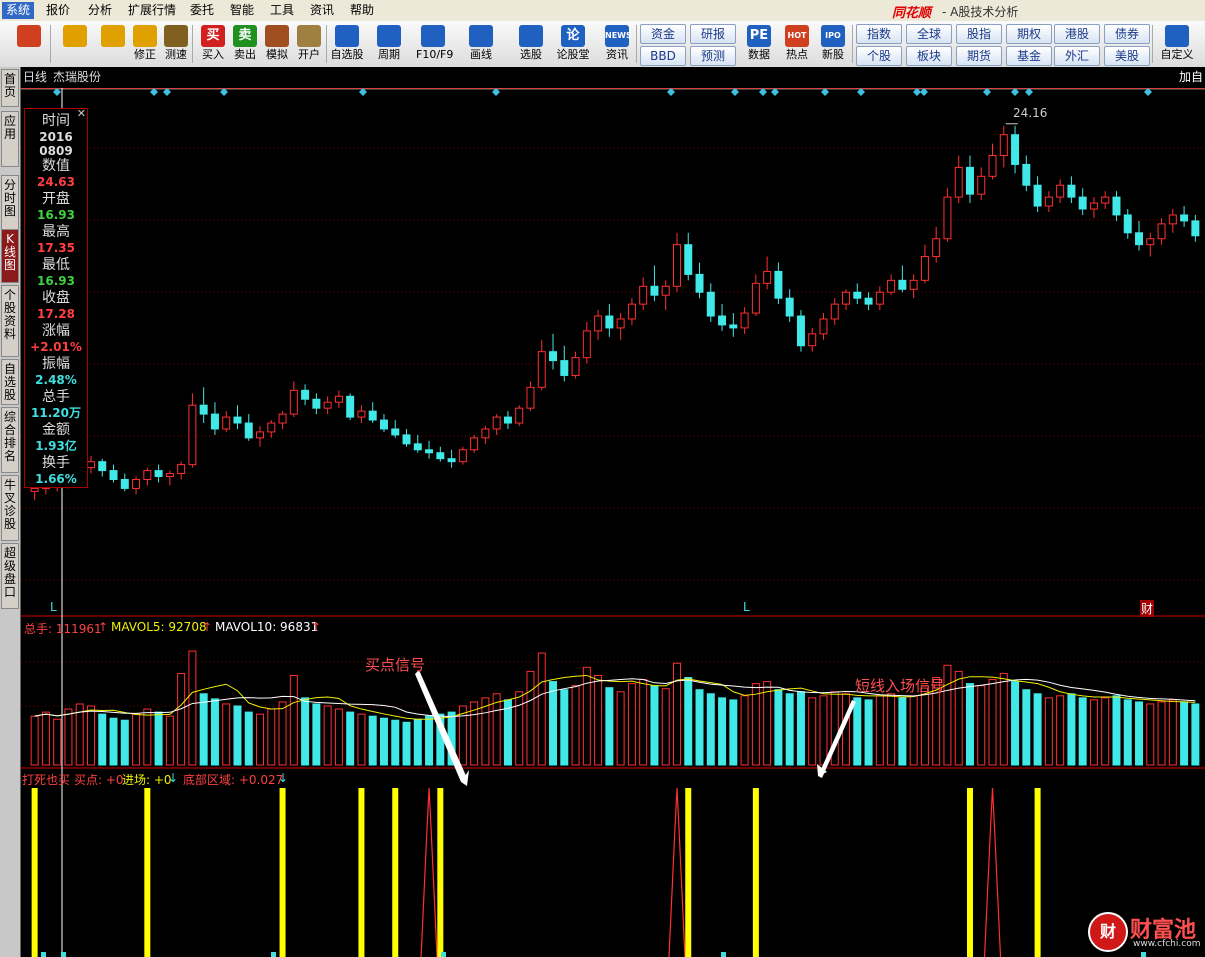 The height and width of the screenshot is (957, 1205). I want to click on entry-label: 进场: +0, so click(147, 780).